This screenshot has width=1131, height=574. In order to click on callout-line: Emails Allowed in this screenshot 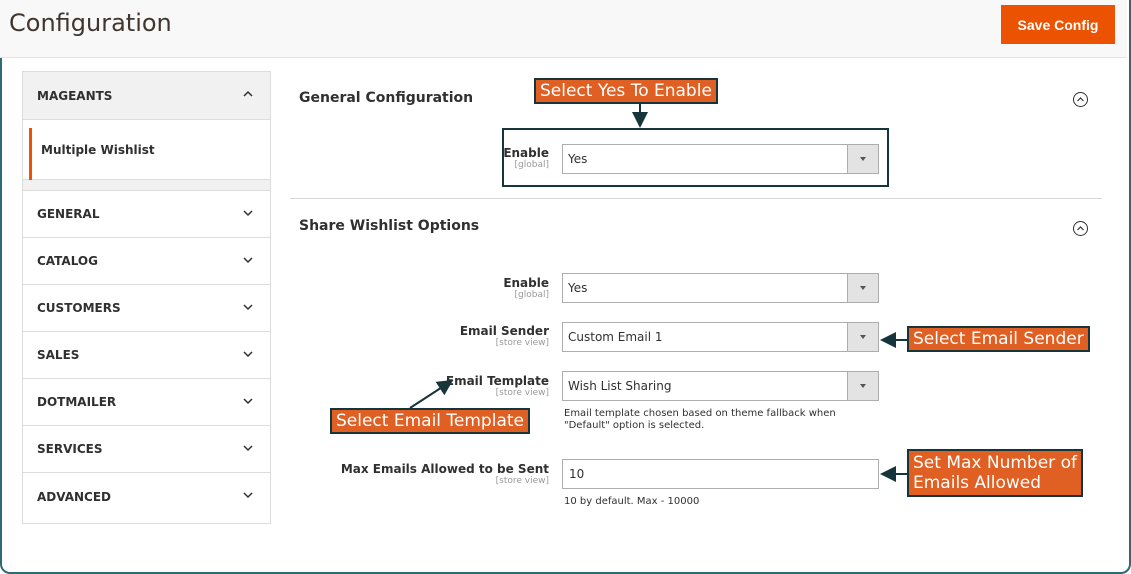, I will do `click(977, 483)`.